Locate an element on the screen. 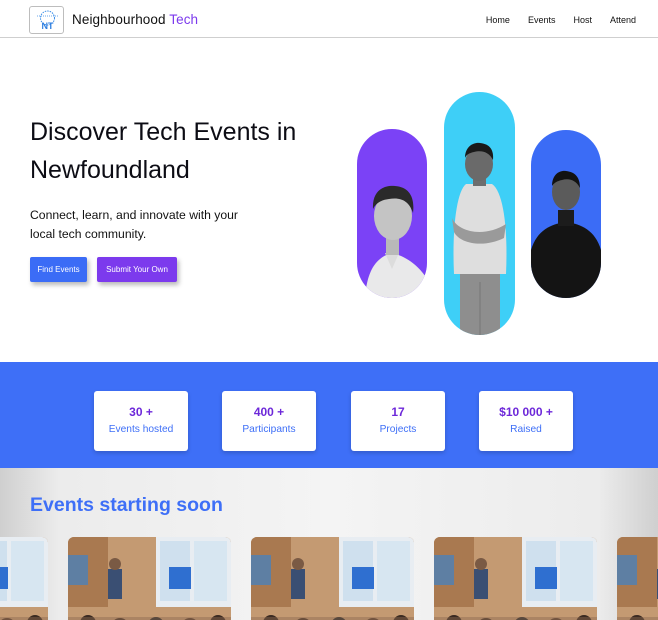 This screenshot has height=620, width=658. nav-link-home: Home is located at coordinates (498, 20).